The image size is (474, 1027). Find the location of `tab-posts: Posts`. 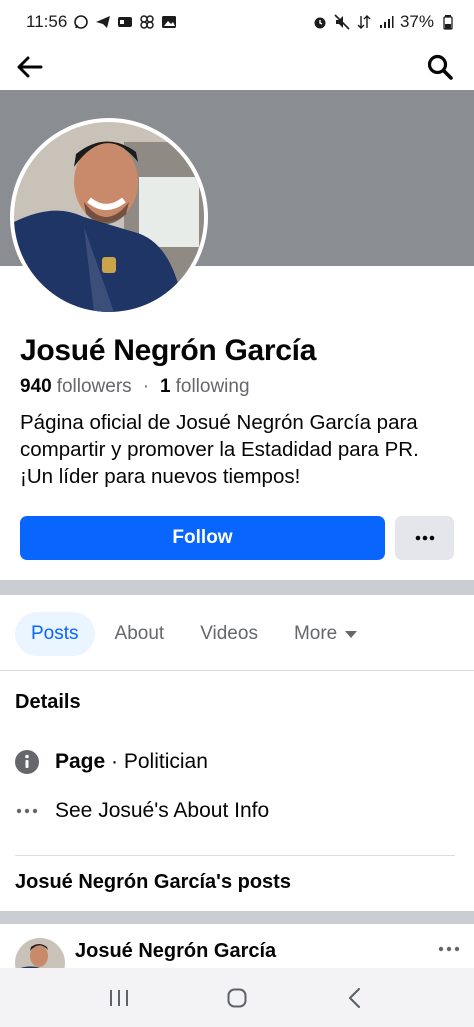

tab-posts: Posts is located at coordinates (55, 634).